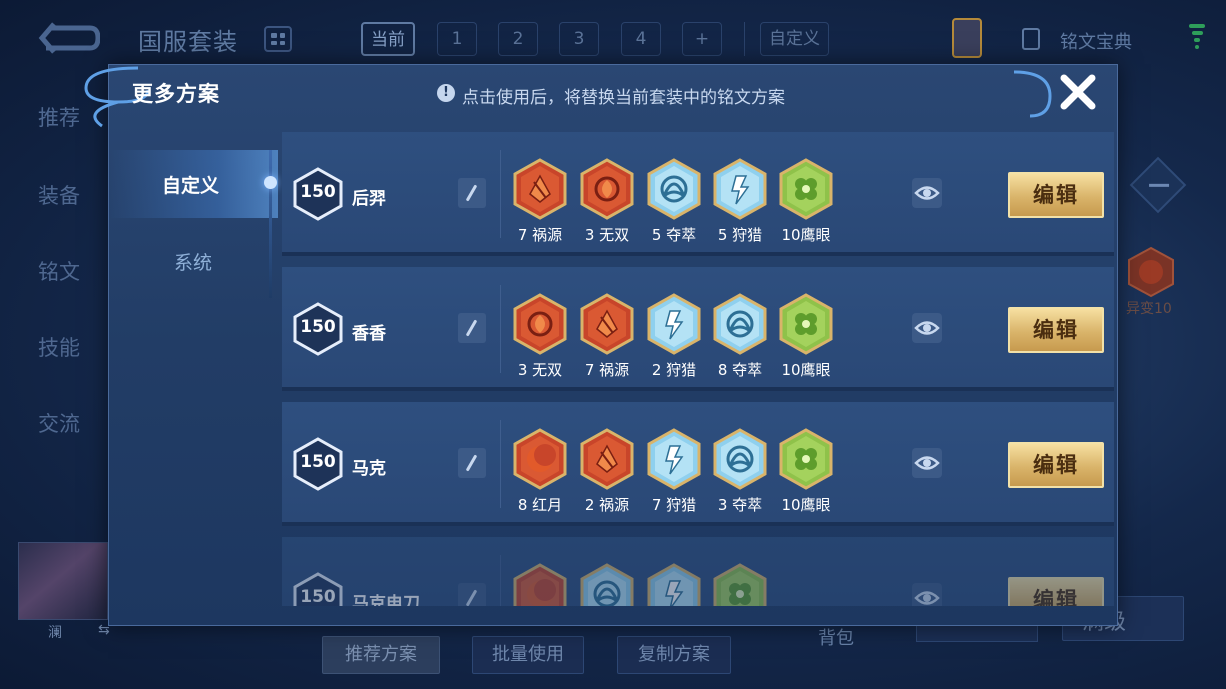  What do you see at coordinates (1158, 185) in the screenshot?
I see `menu-icon` at bounding box center [1158, 185].